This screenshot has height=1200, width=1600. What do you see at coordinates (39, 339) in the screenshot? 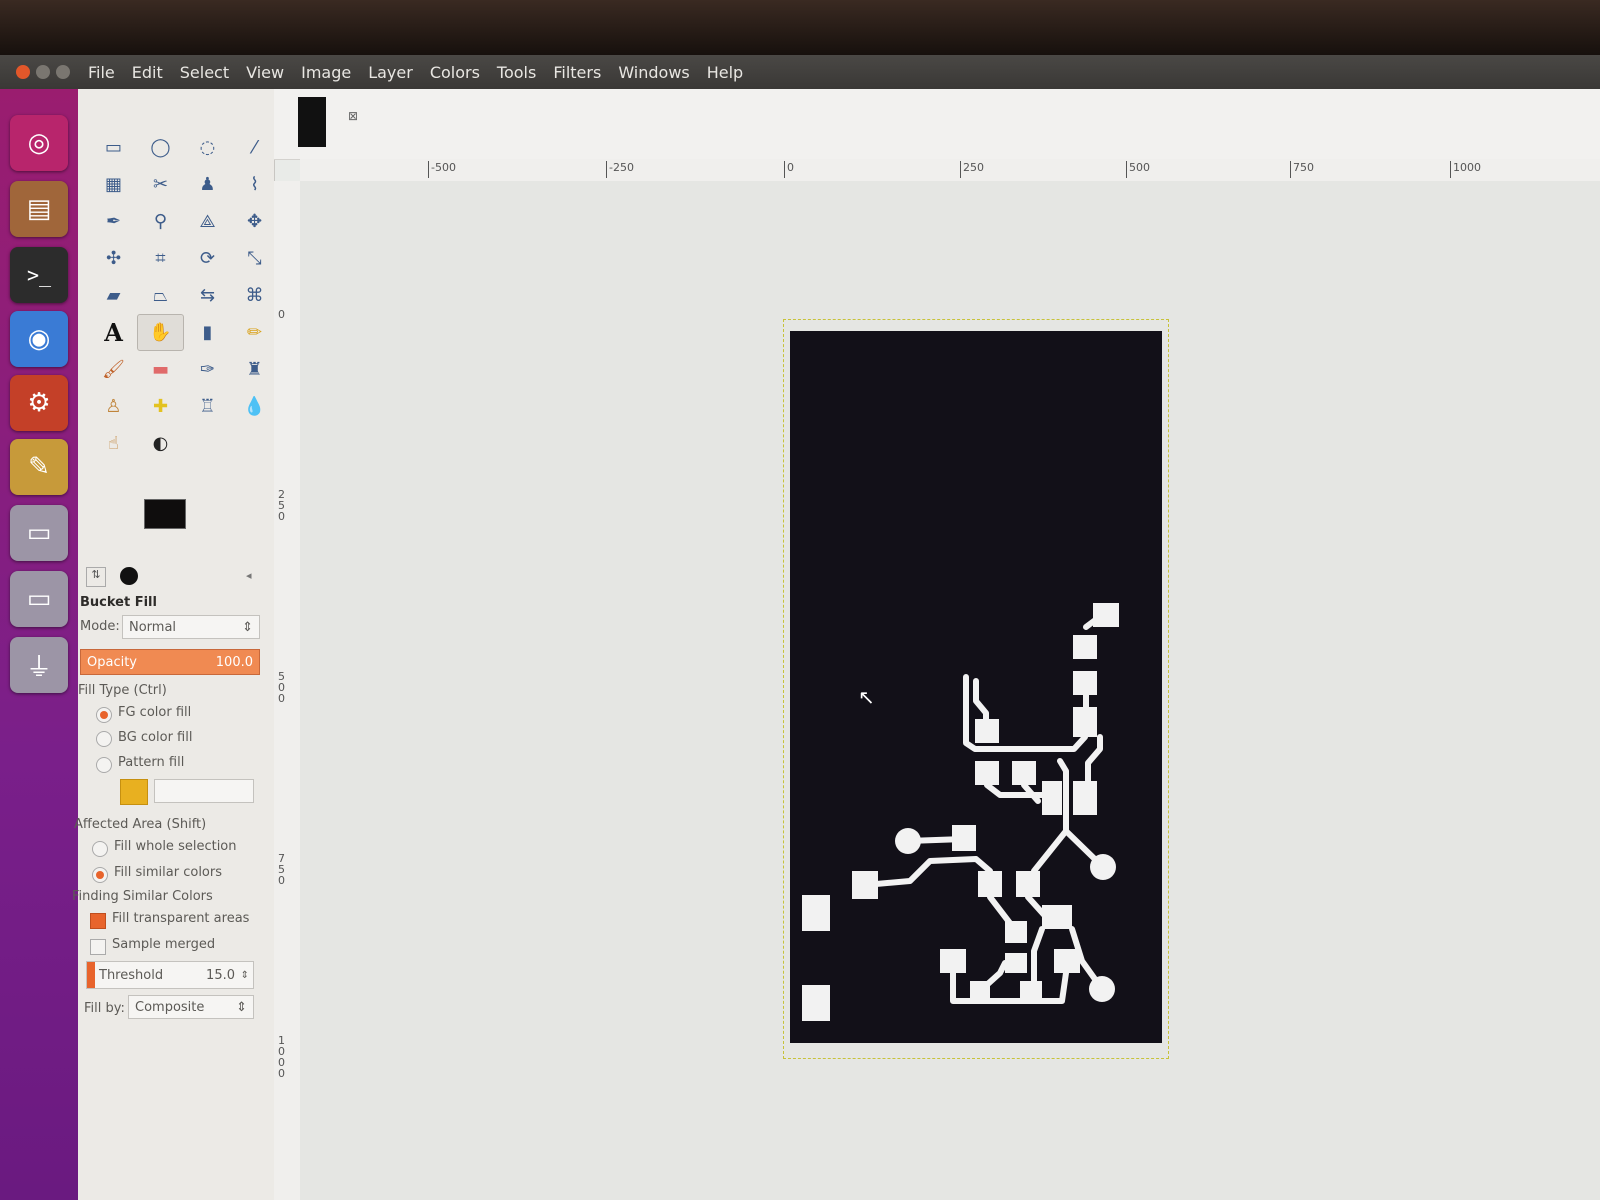
I see `chromium-icon: ◉` at bounding box center [39, 339].